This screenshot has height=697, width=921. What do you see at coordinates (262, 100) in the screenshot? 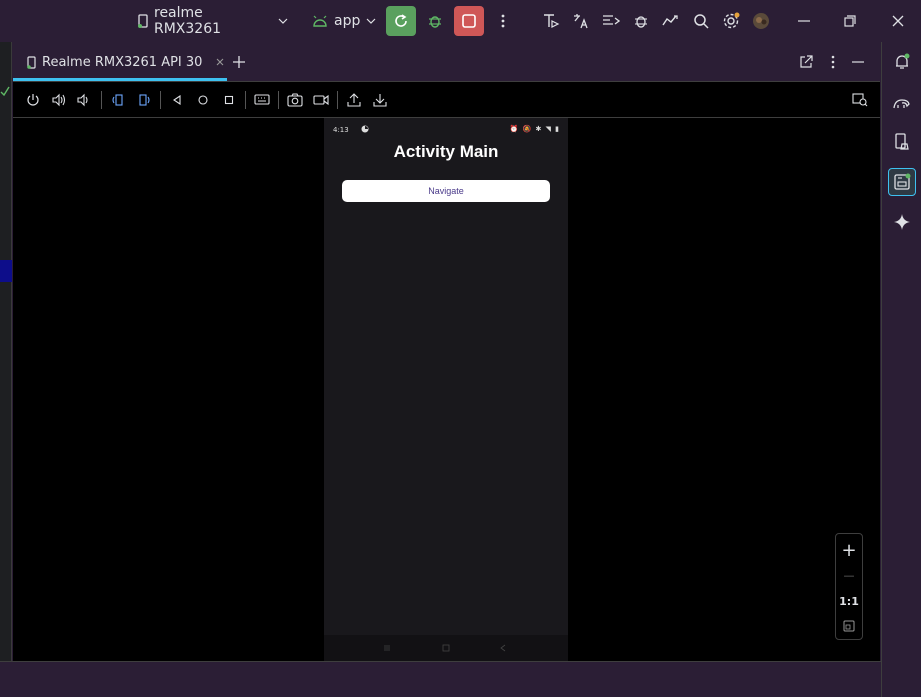
I see `keyboard-icon` at bounding box center [262, 100].